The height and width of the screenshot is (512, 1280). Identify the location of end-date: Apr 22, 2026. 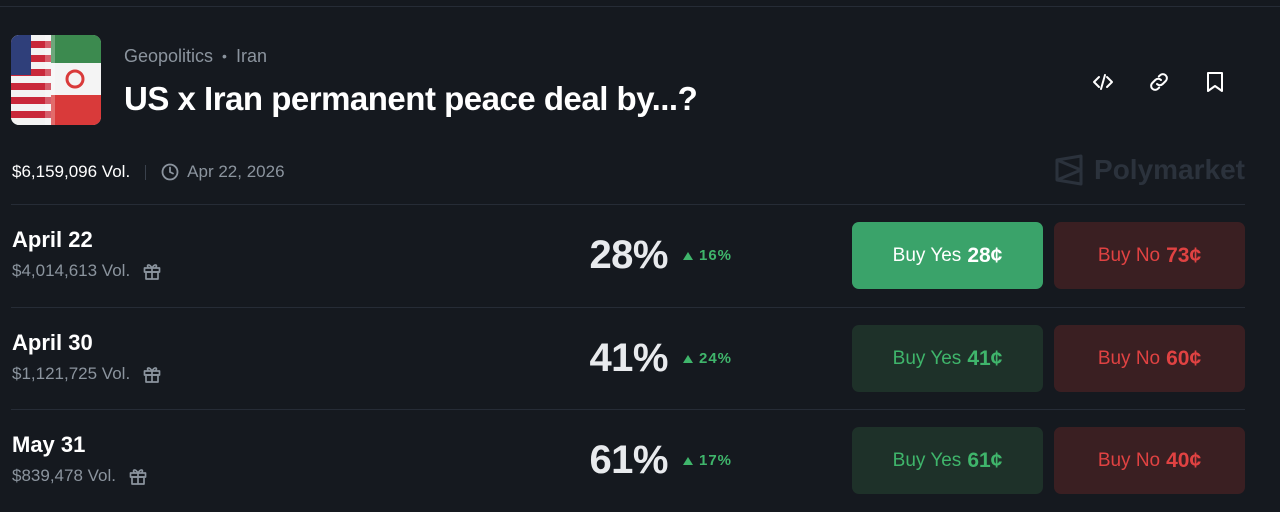
(223, 172).